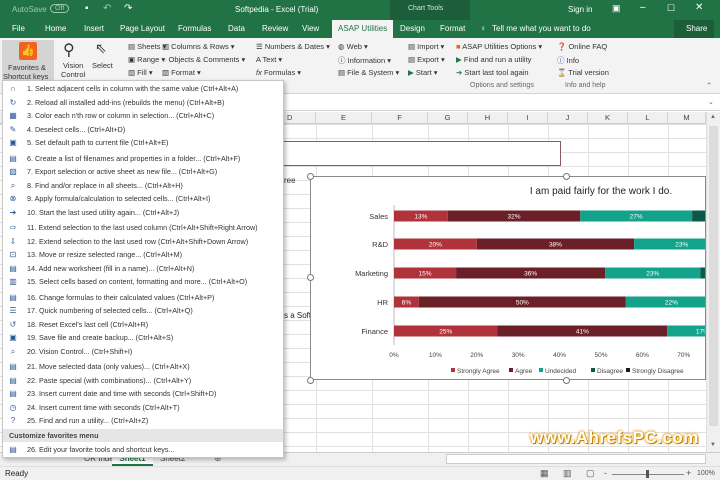 This screenshot has height=480, width=720. I want to click on tab-page-layout: Page Layout, so click(142, 28).